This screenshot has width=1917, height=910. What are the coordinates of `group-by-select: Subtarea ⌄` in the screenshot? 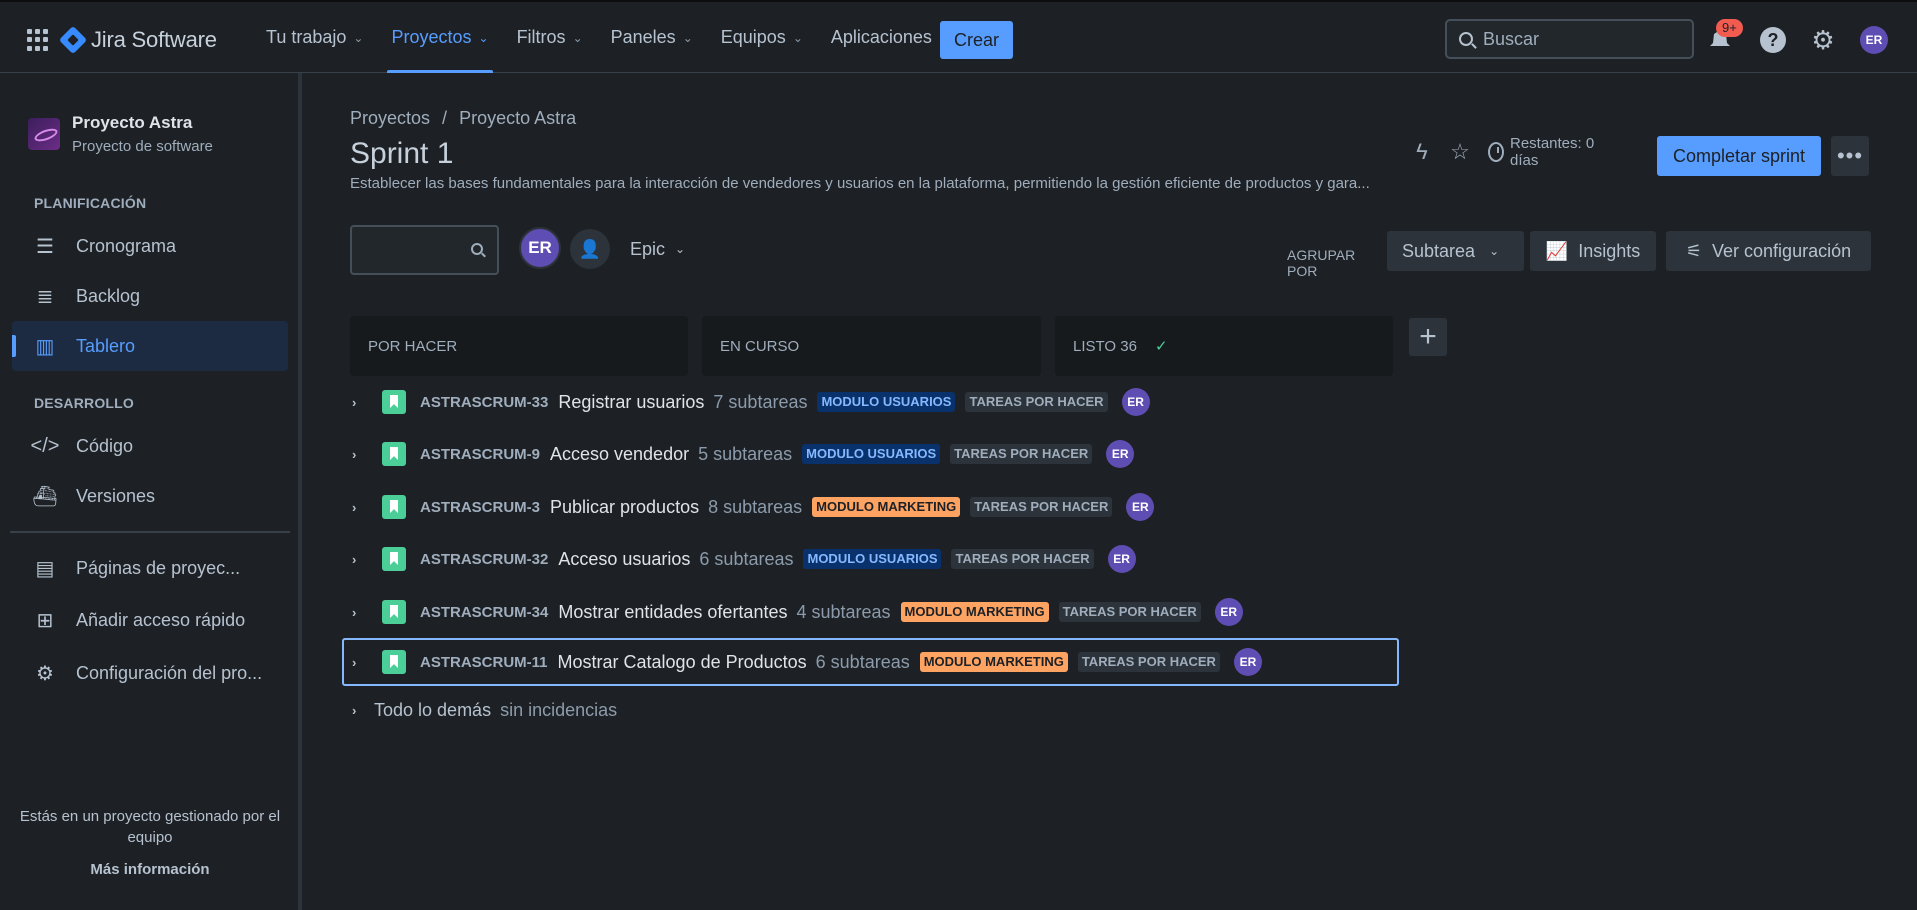 It's located at (1455, 251).